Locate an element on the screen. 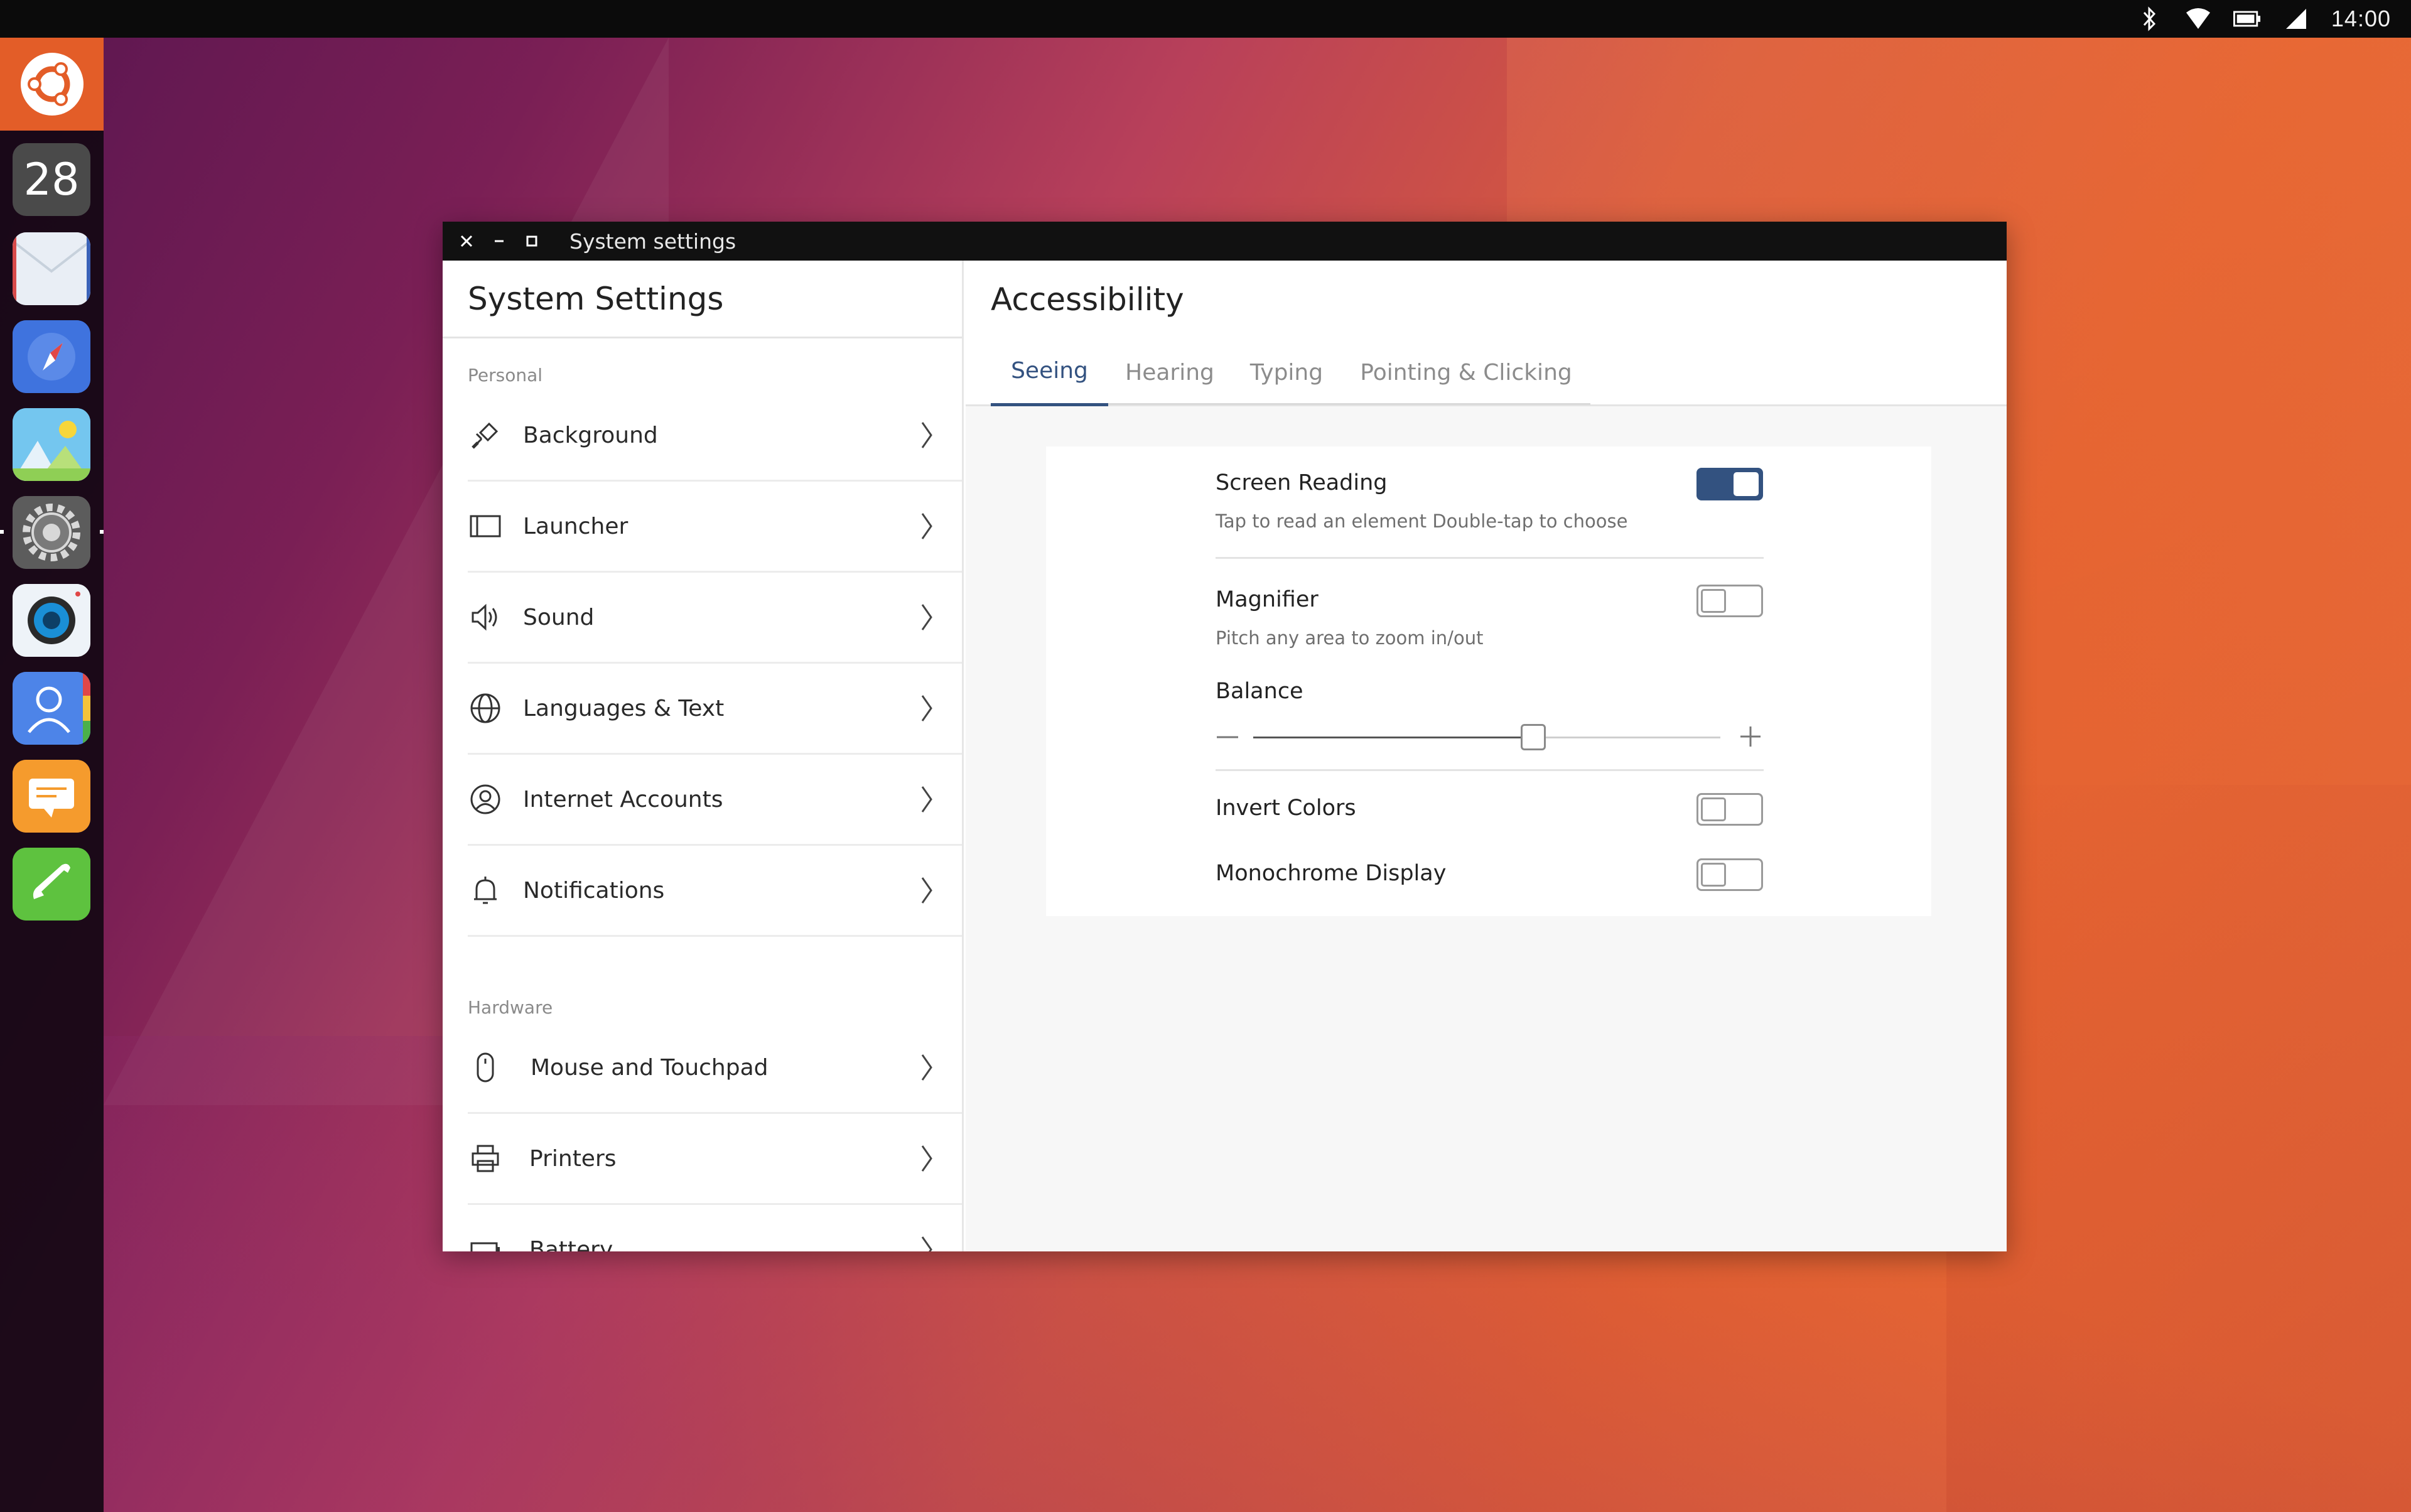 The image size is (2411, 1512). settings-item-label: Mouse and Touchpad is located at coordinates (650, 1067).